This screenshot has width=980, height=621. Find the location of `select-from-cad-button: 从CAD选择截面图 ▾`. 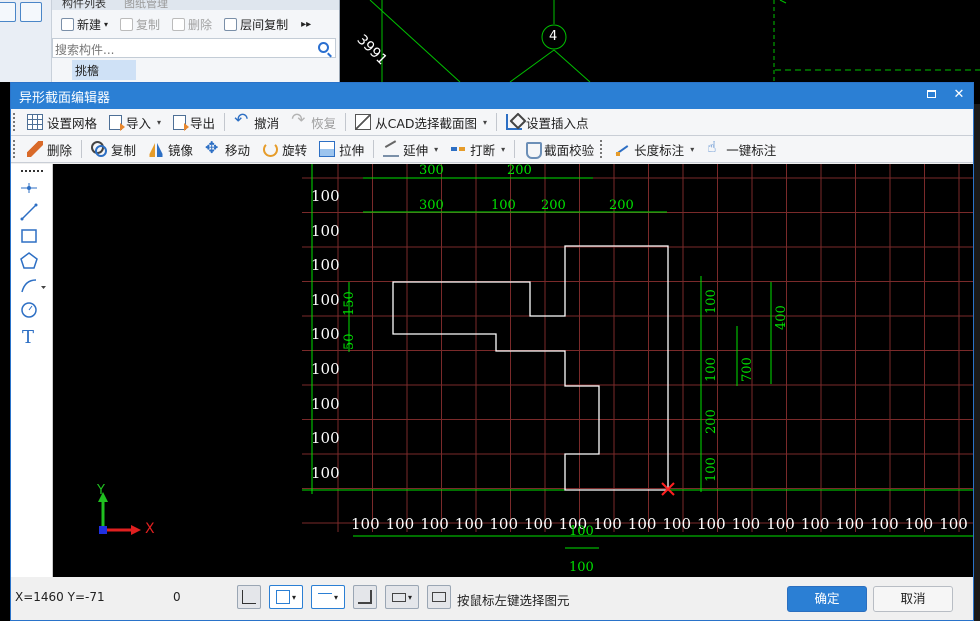

select-from-cad-button: 从CAD选择截面图 ▾ is located at coordinates (421, 122).